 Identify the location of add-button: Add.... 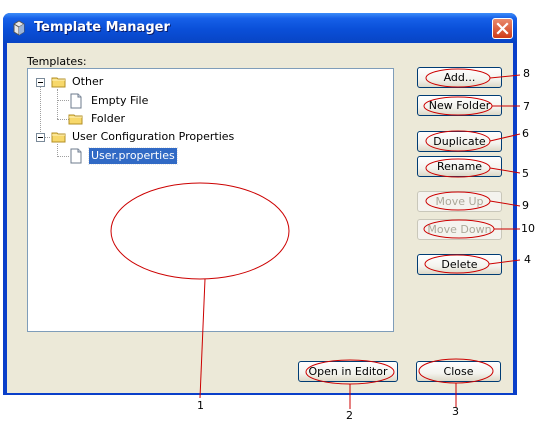
(459, 77).